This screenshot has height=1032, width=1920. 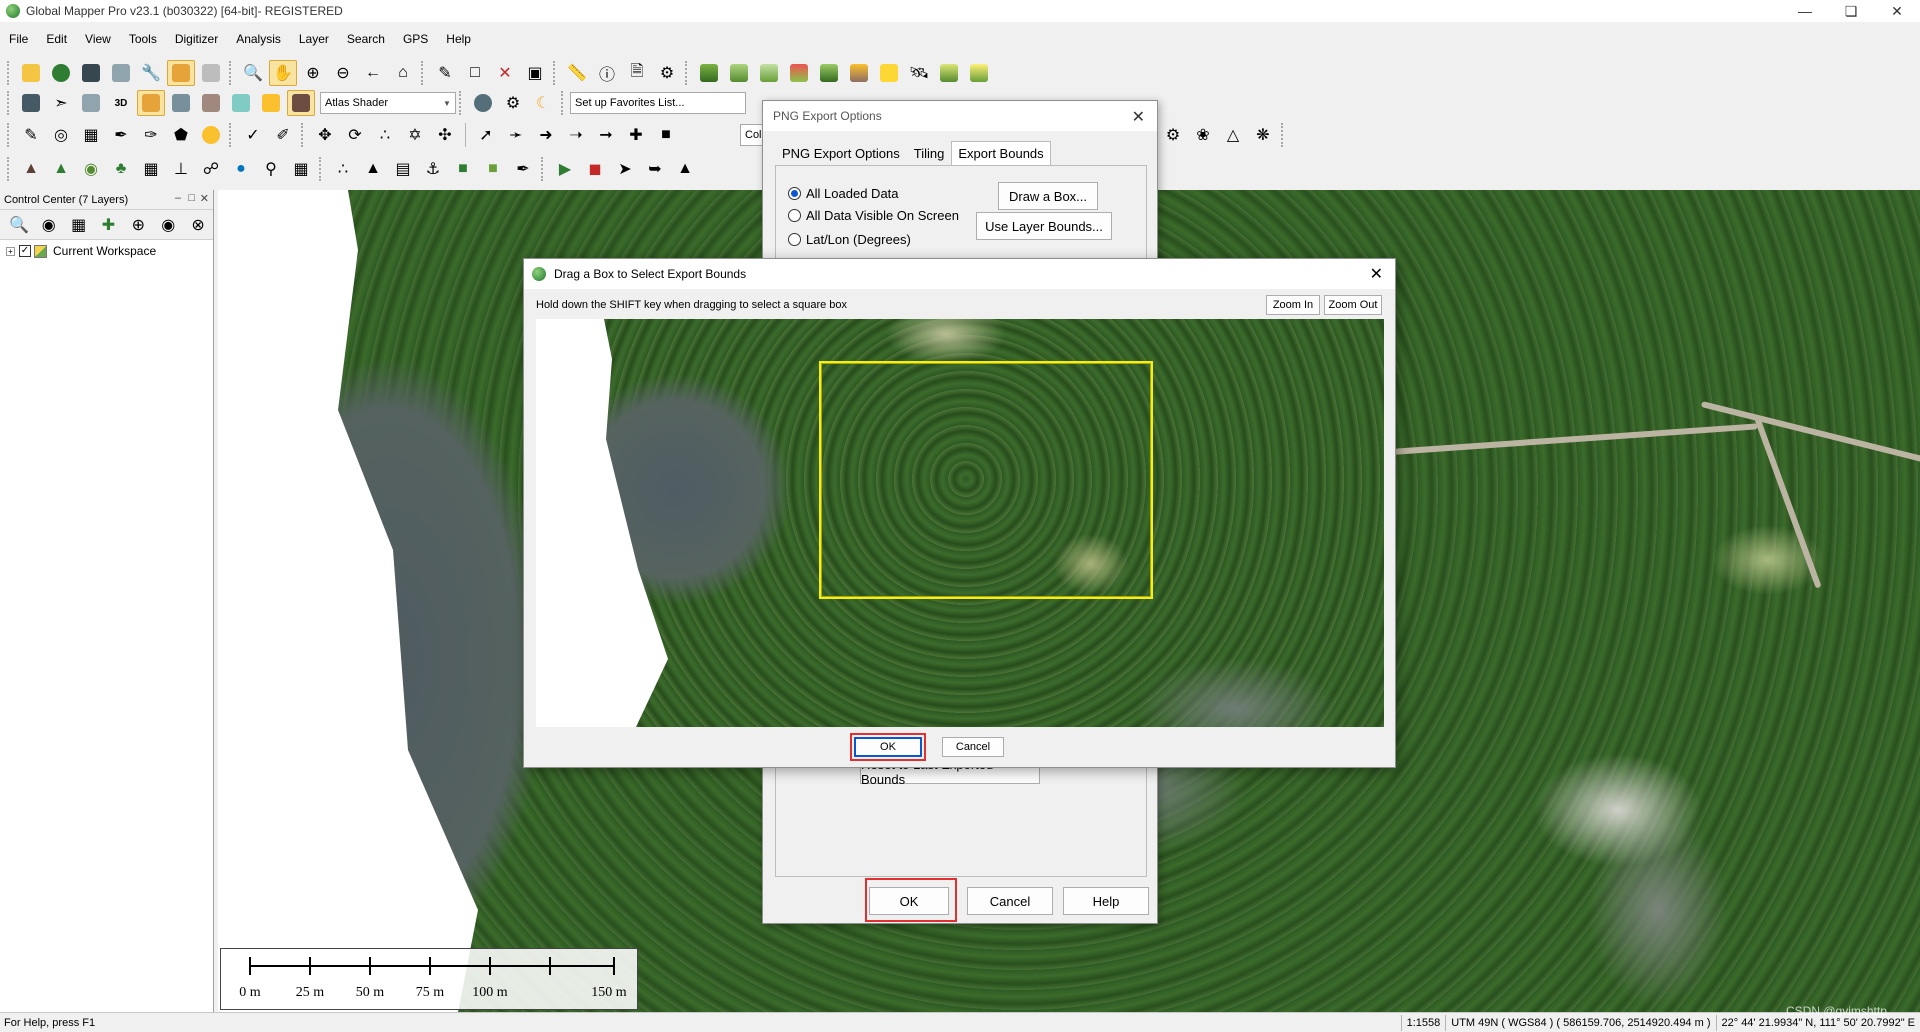 I want to click on edit-pen-icon: ✒, so click(x=121, y=135).